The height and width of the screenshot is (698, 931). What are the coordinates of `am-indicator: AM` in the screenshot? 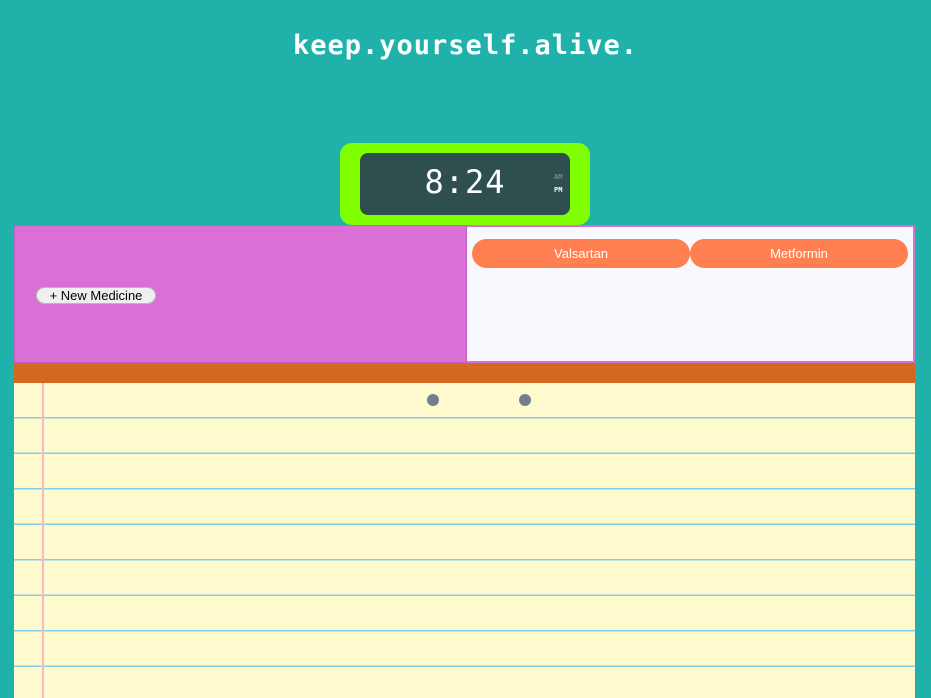 It's located at (558, 177).